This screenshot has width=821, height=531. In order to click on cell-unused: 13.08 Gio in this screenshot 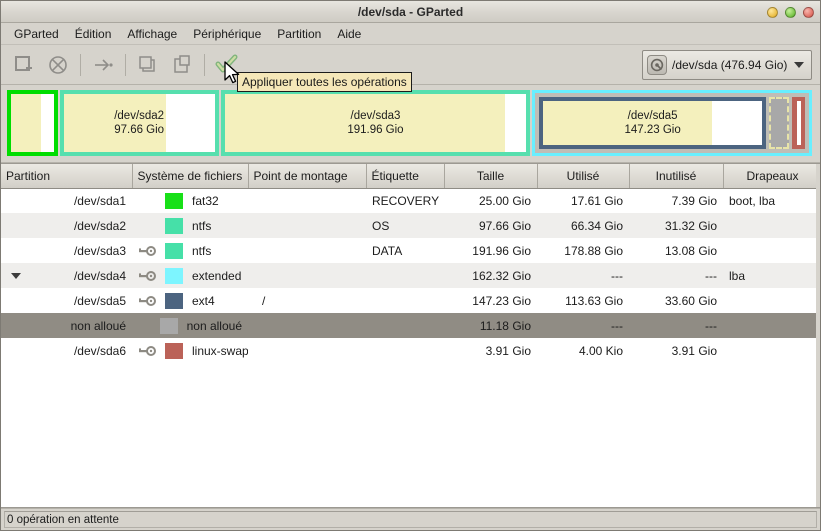, I will do `click(690, 250)`.